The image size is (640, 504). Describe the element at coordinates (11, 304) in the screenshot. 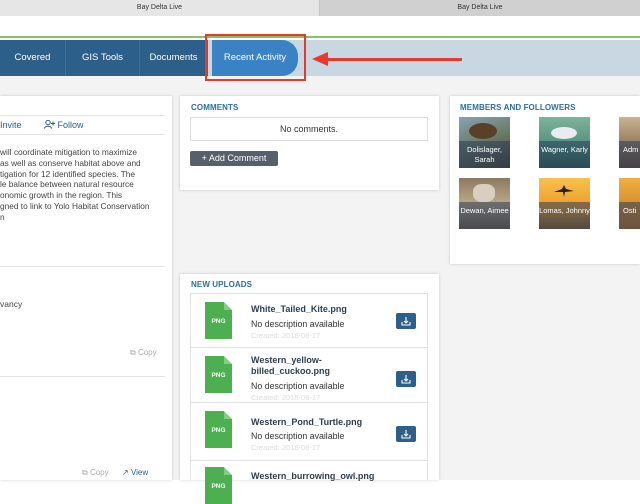

I see `org-name: vancy` at that location.